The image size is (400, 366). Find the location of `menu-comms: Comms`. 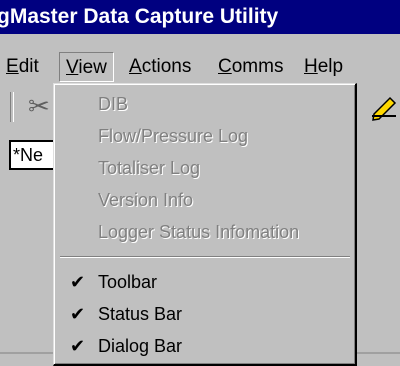

menu-comms: Comms is located at coordinates (250, 67).